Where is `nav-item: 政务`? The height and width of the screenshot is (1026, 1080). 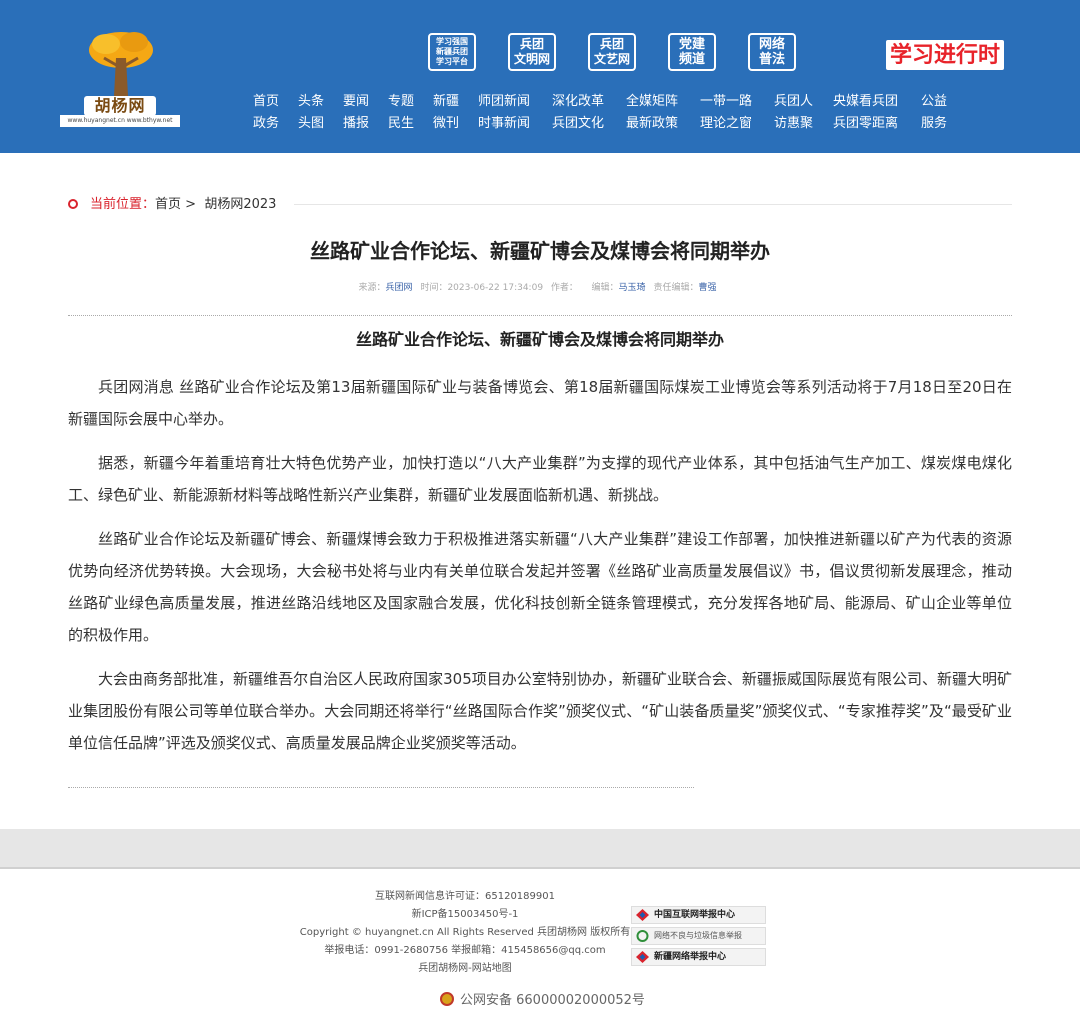 nav-item: 政务 is located at coordinates (266, 124).